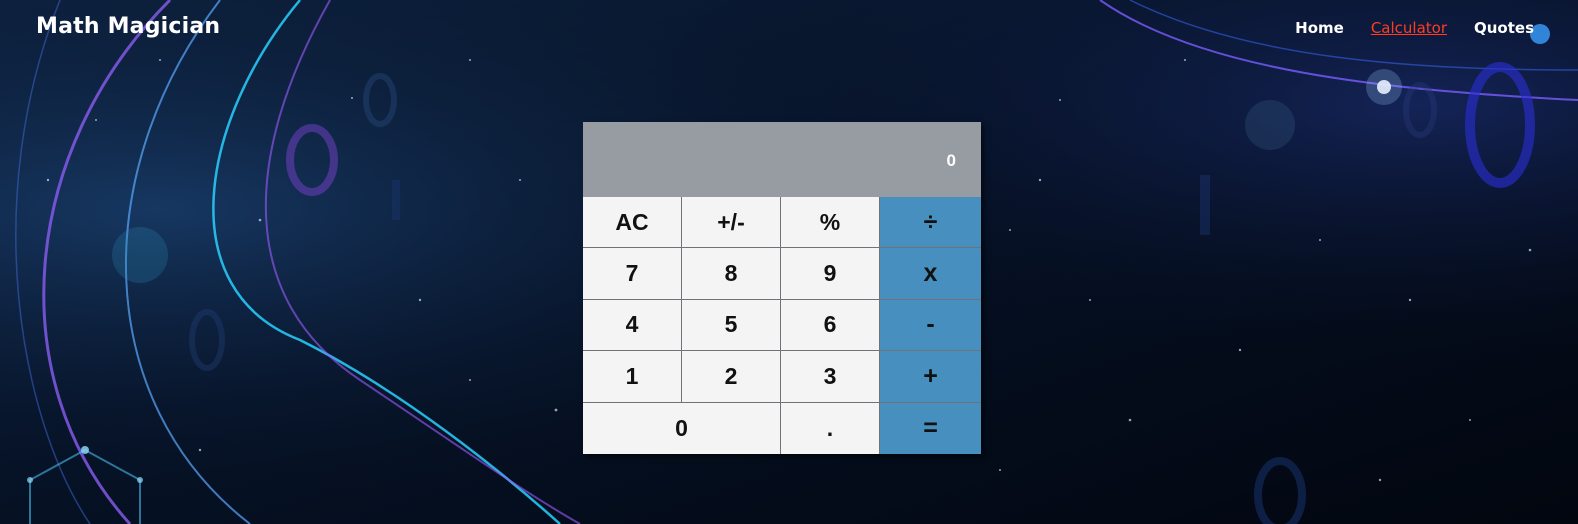 The image size is (1578, 524). Describe the element at coordinates (1319, 28) in the screenshot. I see `nav-link-home: Home` at that location.